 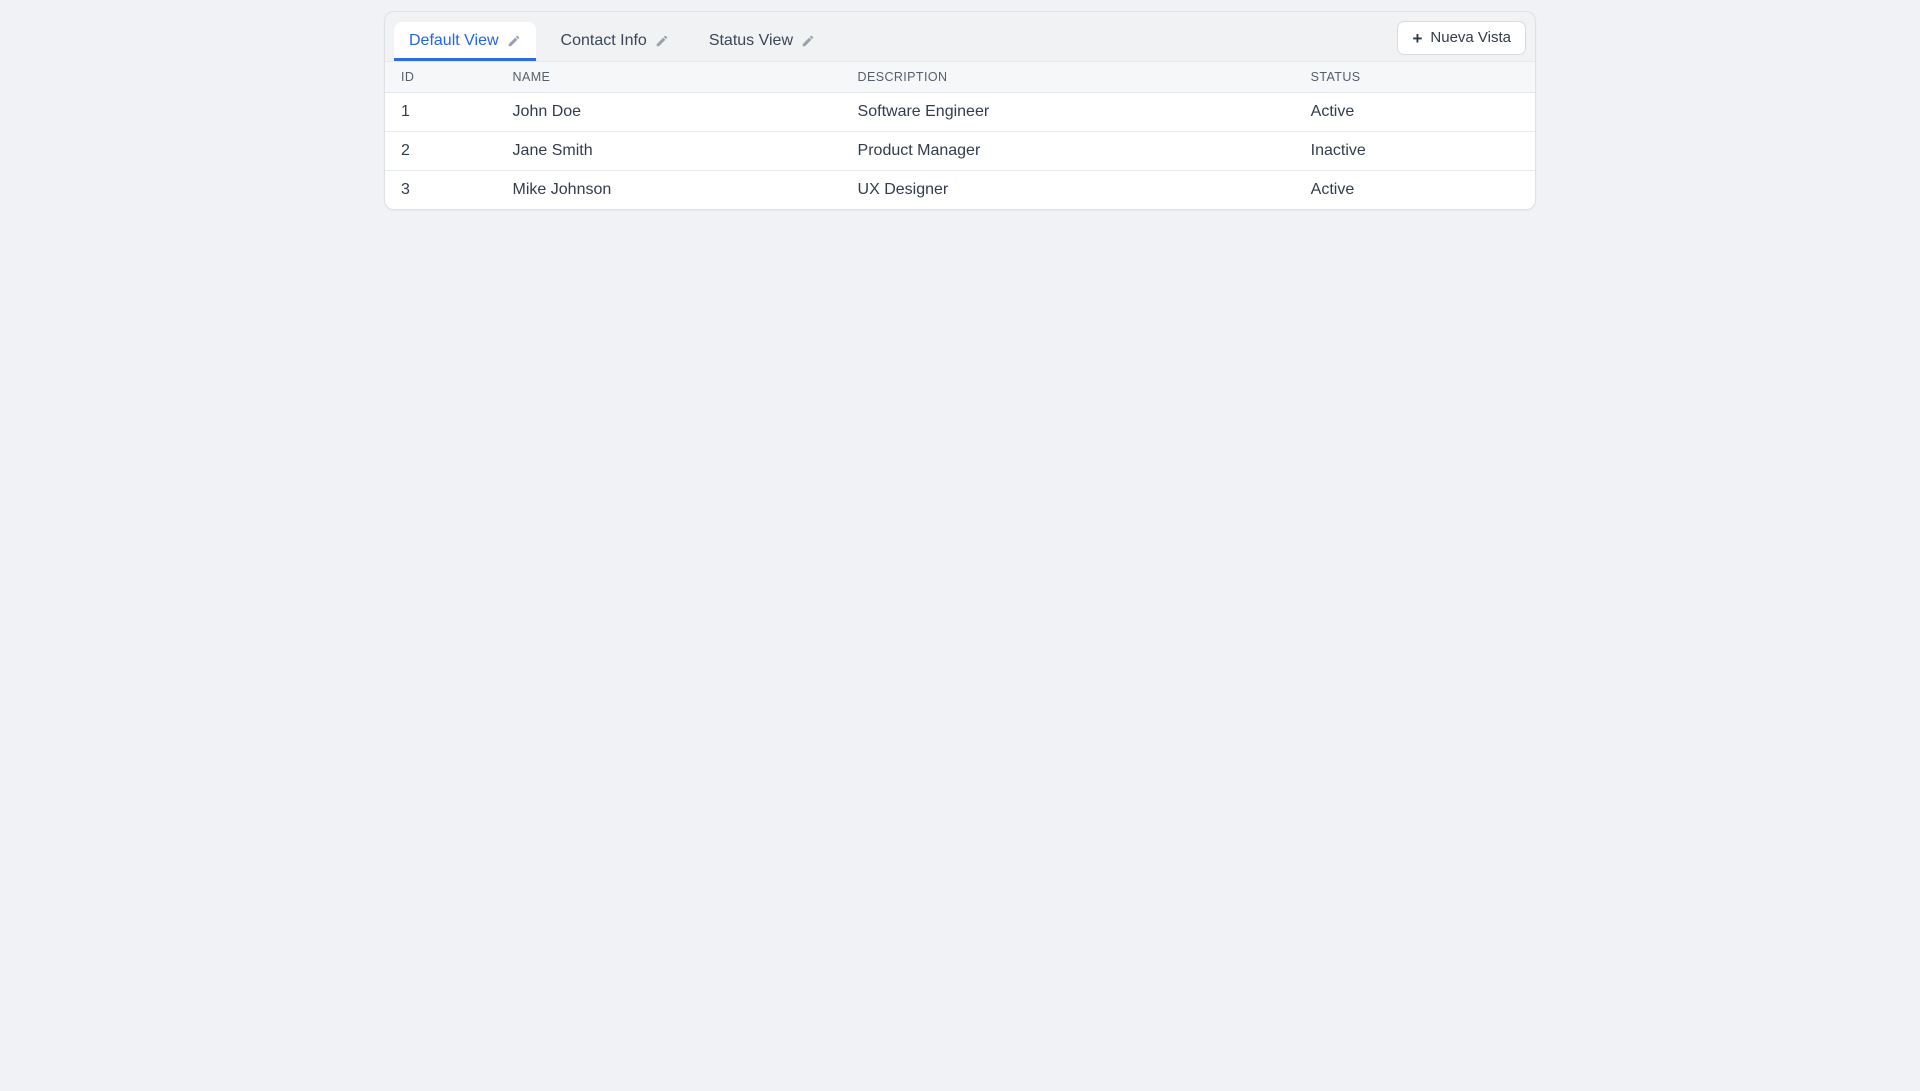 I want to click on table-row: 1 John Doe Software Engineer Active, so click(x=960, y=112).